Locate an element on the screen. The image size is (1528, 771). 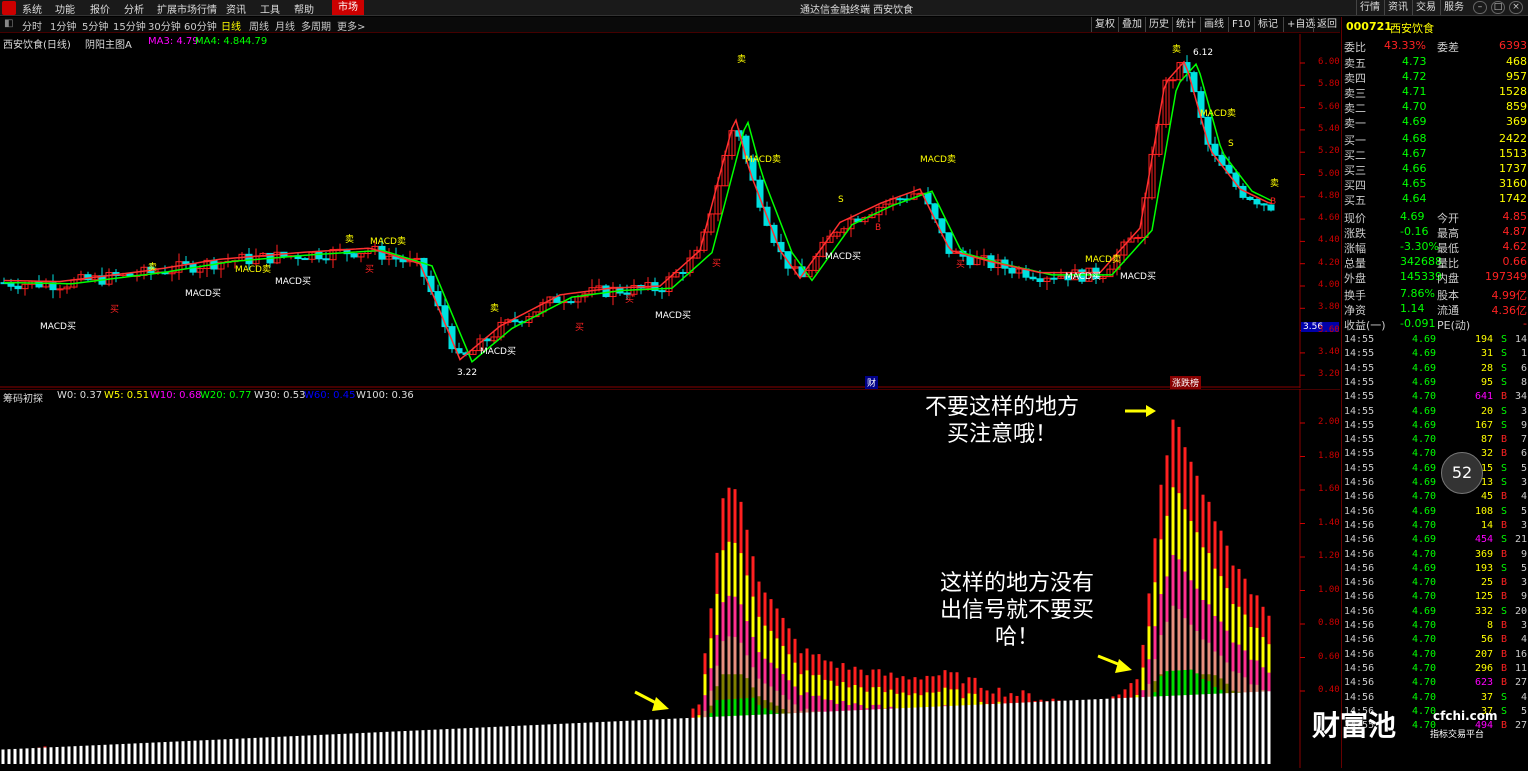
tick-row: 14:56 4.70 207 B 16 is located at coordinates (1435, 656).